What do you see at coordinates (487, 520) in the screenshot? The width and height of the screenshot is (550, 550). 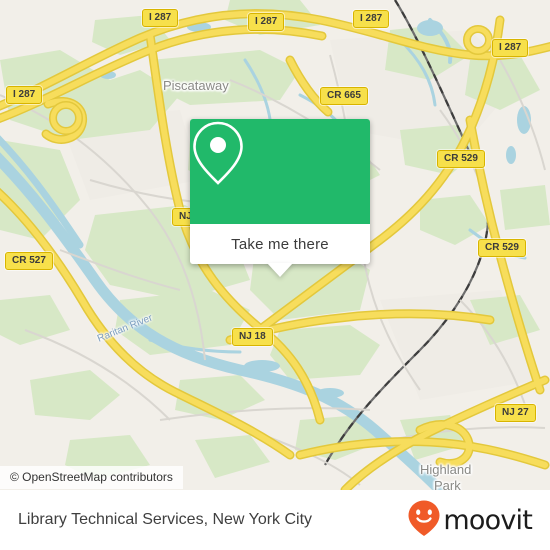 I see `moovit-wordmark: moovit` at bounding box center [487, 520].